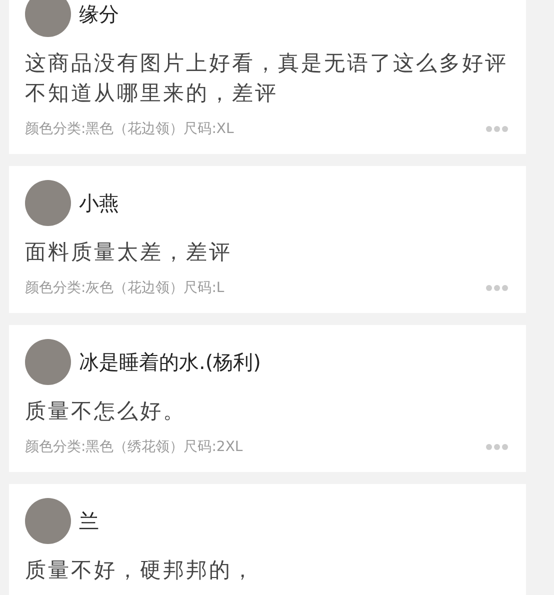 This screenshot has height=595, width=554. I want to click on review-text: 面料质量太差，差评, so click(129, 252).